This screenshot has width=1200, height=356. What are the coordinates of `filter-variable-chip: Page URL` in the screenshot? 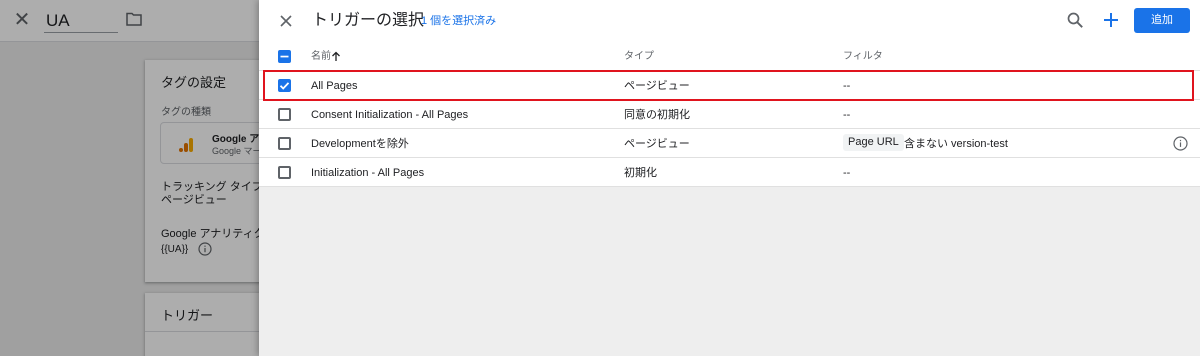 It's located at (873, 142).